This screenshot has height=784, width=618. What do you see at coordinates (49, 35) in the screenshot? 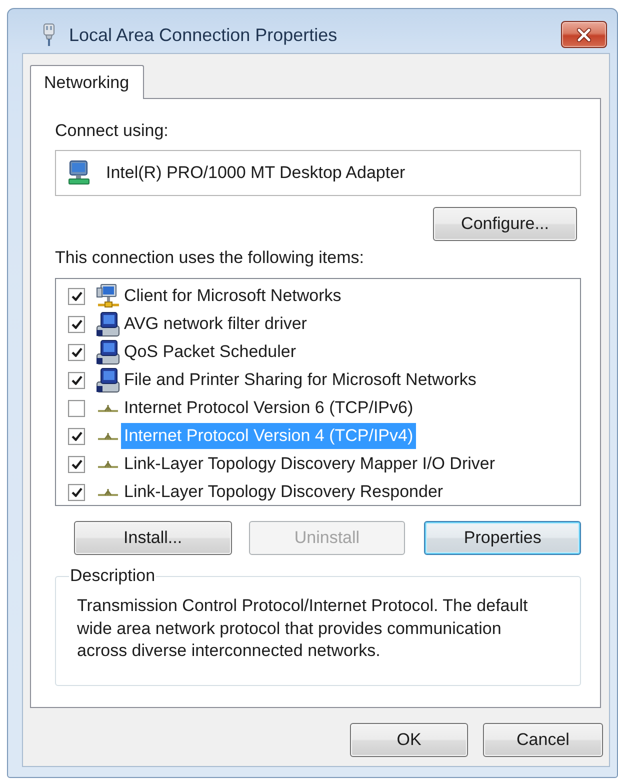
I see `cable-connector-icon` at bounding box center [49, 35].